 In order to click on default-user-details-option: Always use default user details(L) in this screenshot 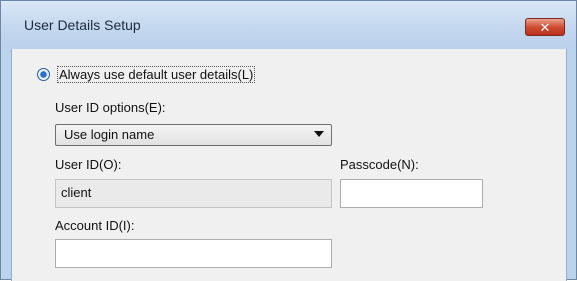, I will do `click(146, 74)`.